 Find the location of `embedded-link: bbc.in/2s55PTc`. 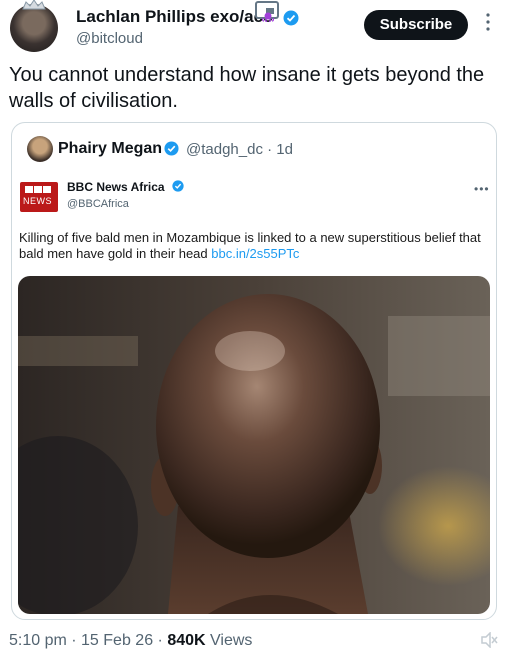

embedded-link: bbc.in/2s55PTc is located at coordinates (255, 253).